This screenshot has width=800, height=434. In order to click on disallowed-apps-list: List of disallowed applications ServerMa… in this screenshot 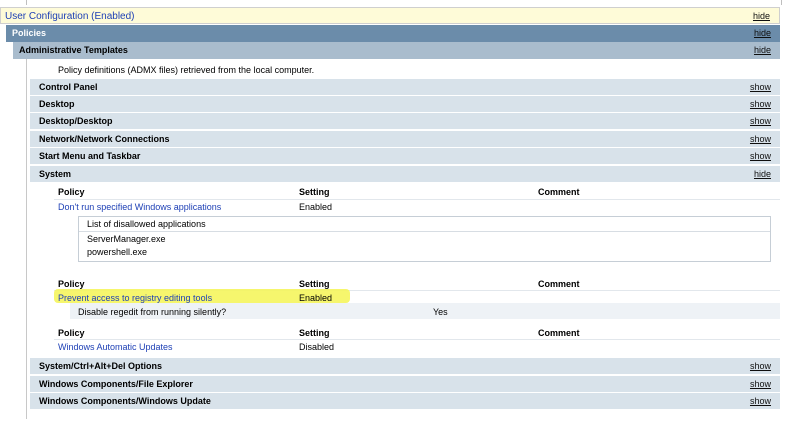, I will do `click(424, 239)`.